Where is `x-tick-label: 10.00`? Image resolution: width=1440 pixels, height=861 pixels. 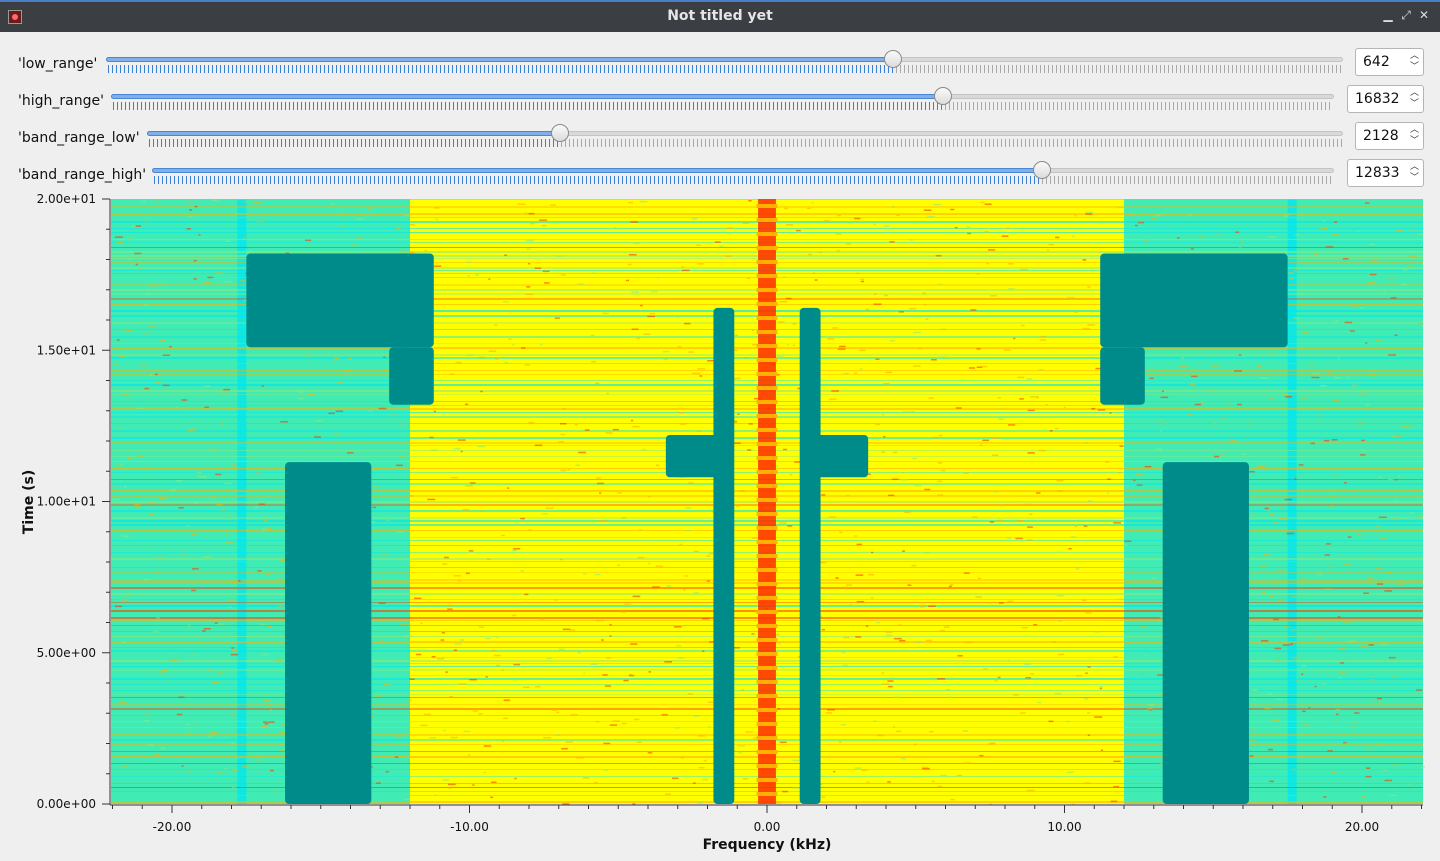
x-tick-label: 10.00 is located at coordinates (1064, 827).